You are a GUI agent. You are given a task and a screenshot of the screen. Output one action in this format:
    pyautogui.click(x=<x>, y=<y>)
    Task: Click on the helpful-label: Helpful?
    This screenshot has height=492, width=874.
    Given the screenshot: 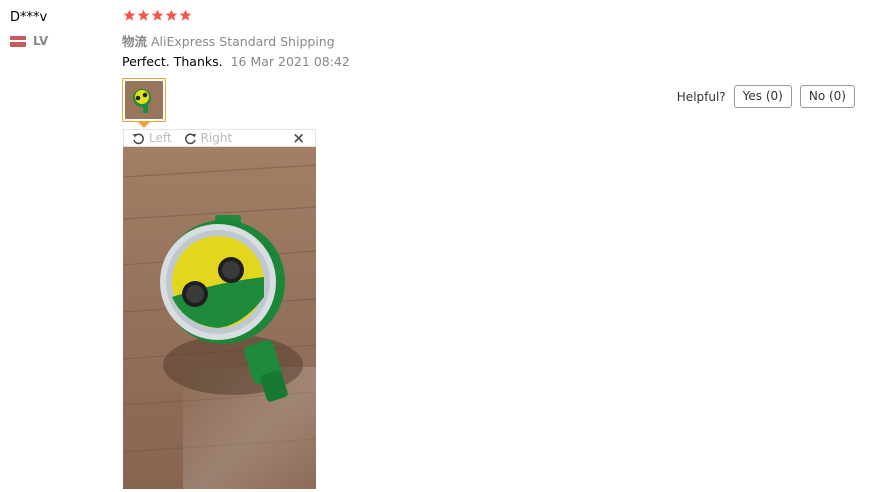 What is the action you would take?
    pyautogui.click(x=701, y=96)
    